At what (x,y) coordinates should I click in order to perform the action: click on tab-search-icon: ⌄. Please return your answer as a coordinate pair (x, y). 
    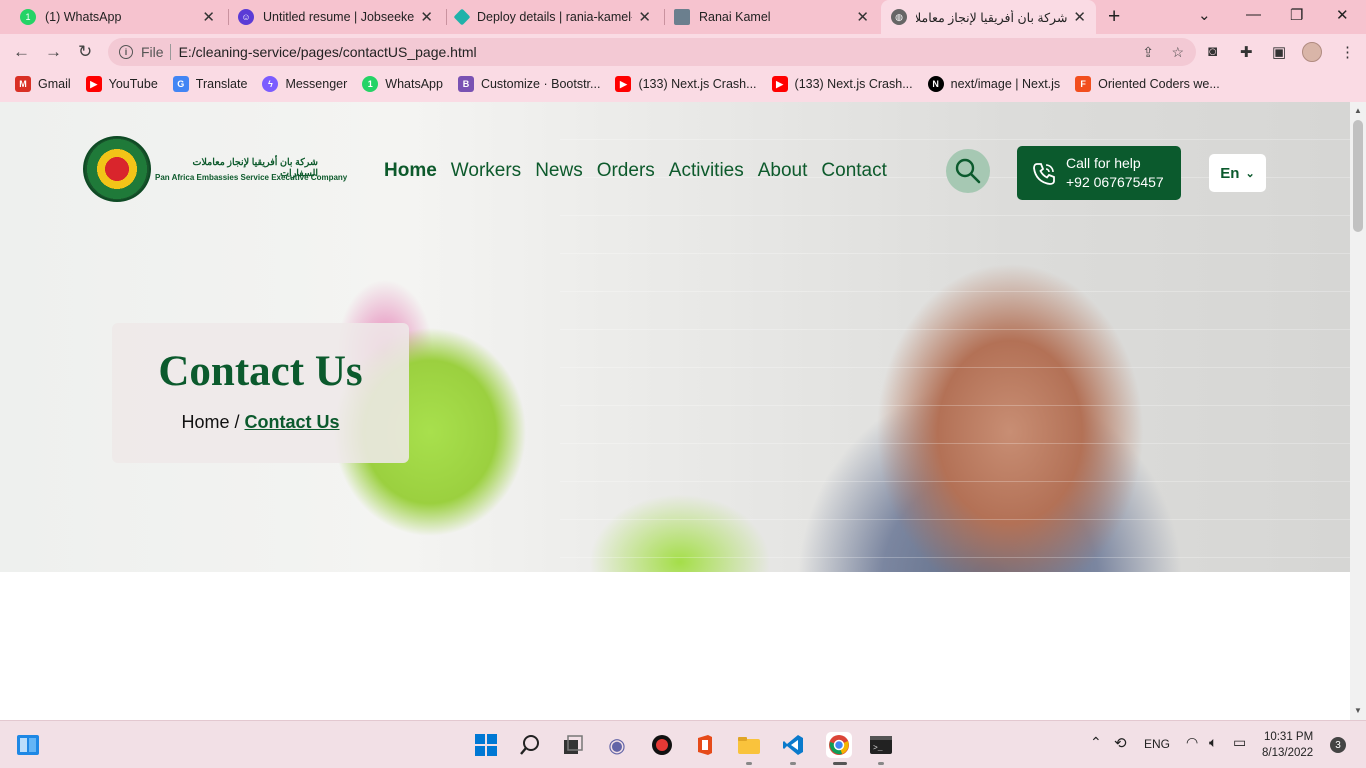
    Looking at the image, I should click on (1204, 15).